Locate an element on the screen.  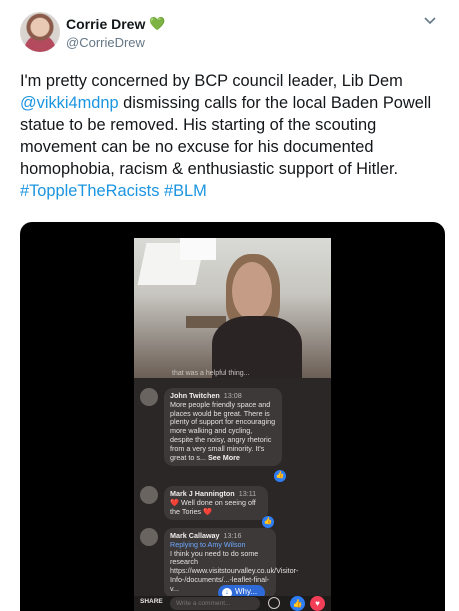
commenter-name: Mark J Hannington is located at coordinates (202, 493).